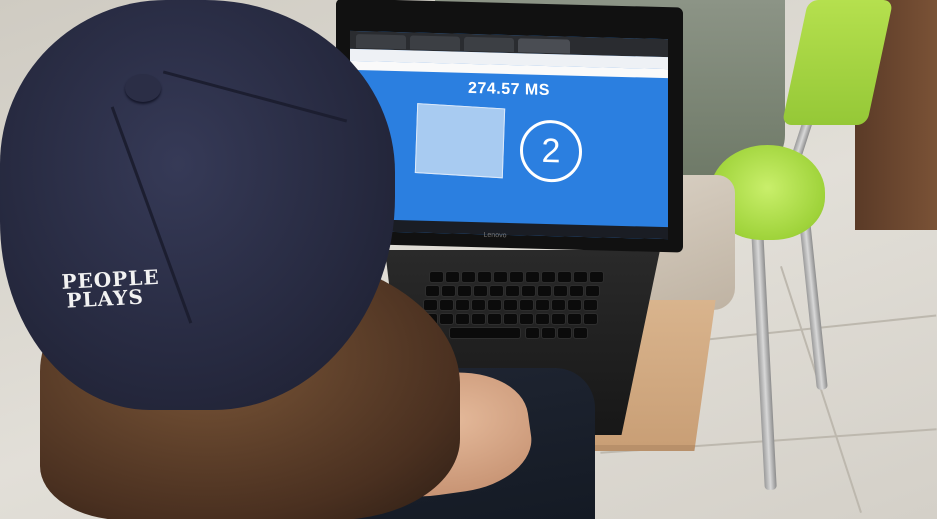 The width and height of the screenshot is (937, 519). What do you see at coordinates (509, 135) in the screenshot?
I see `laptop-screen: 274.57 MS 2` at bounding box center [509, 135].